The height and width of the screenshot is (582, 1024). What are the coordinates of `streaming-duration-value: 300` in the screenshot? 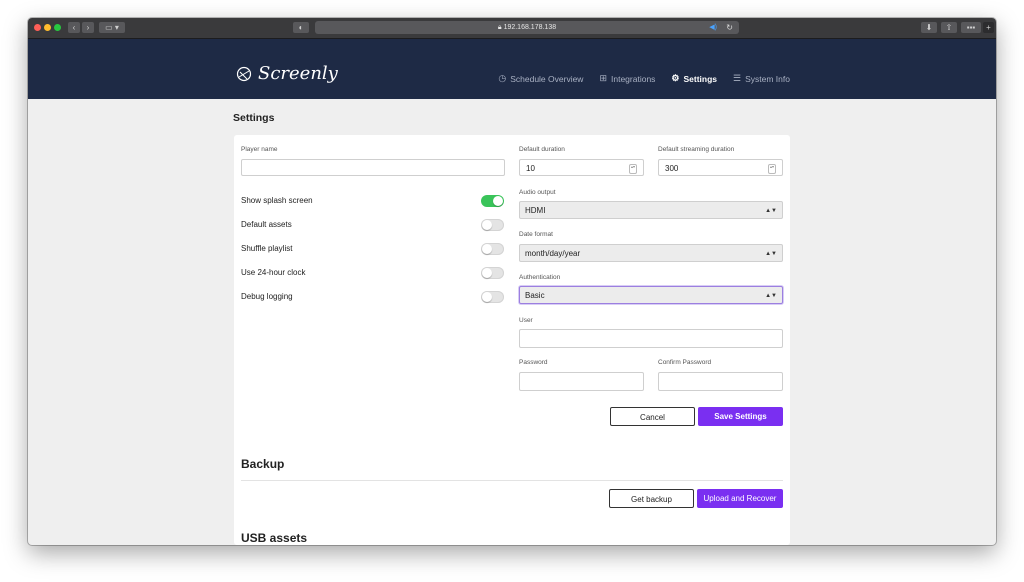 It's located at (672, 168).